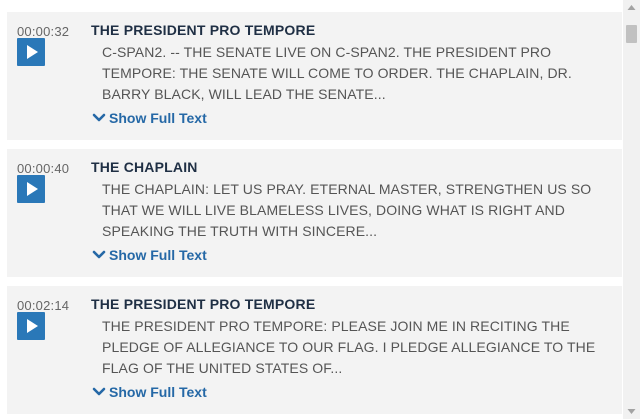  I want to click on scroll-down-arrow-icon, so click(631, 410).